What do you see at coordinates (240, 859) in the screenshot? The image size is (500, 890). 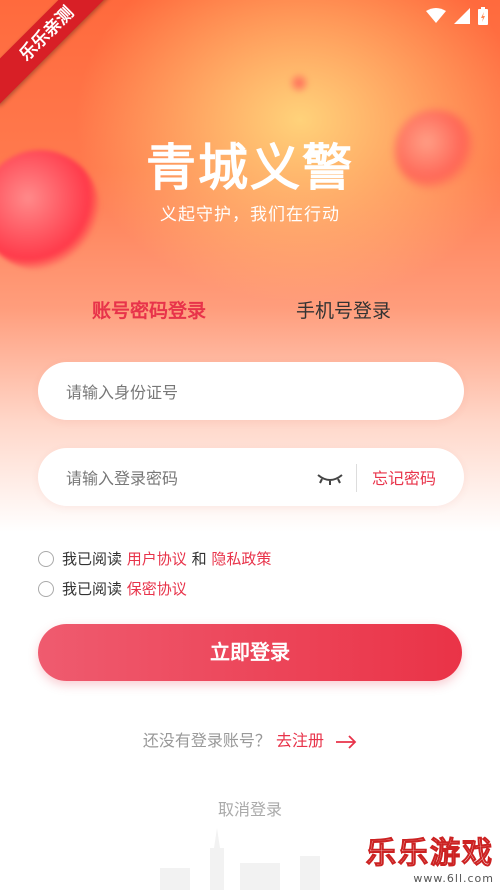 I see `city-silhouette` at bounding box center [240, 859].